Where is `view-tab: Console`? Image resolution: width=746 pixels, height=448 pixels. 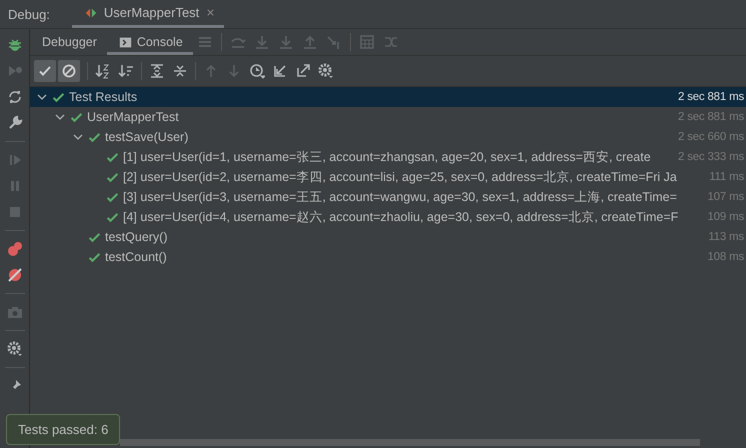 view-tab: Console is located at coordinates (149, 43).